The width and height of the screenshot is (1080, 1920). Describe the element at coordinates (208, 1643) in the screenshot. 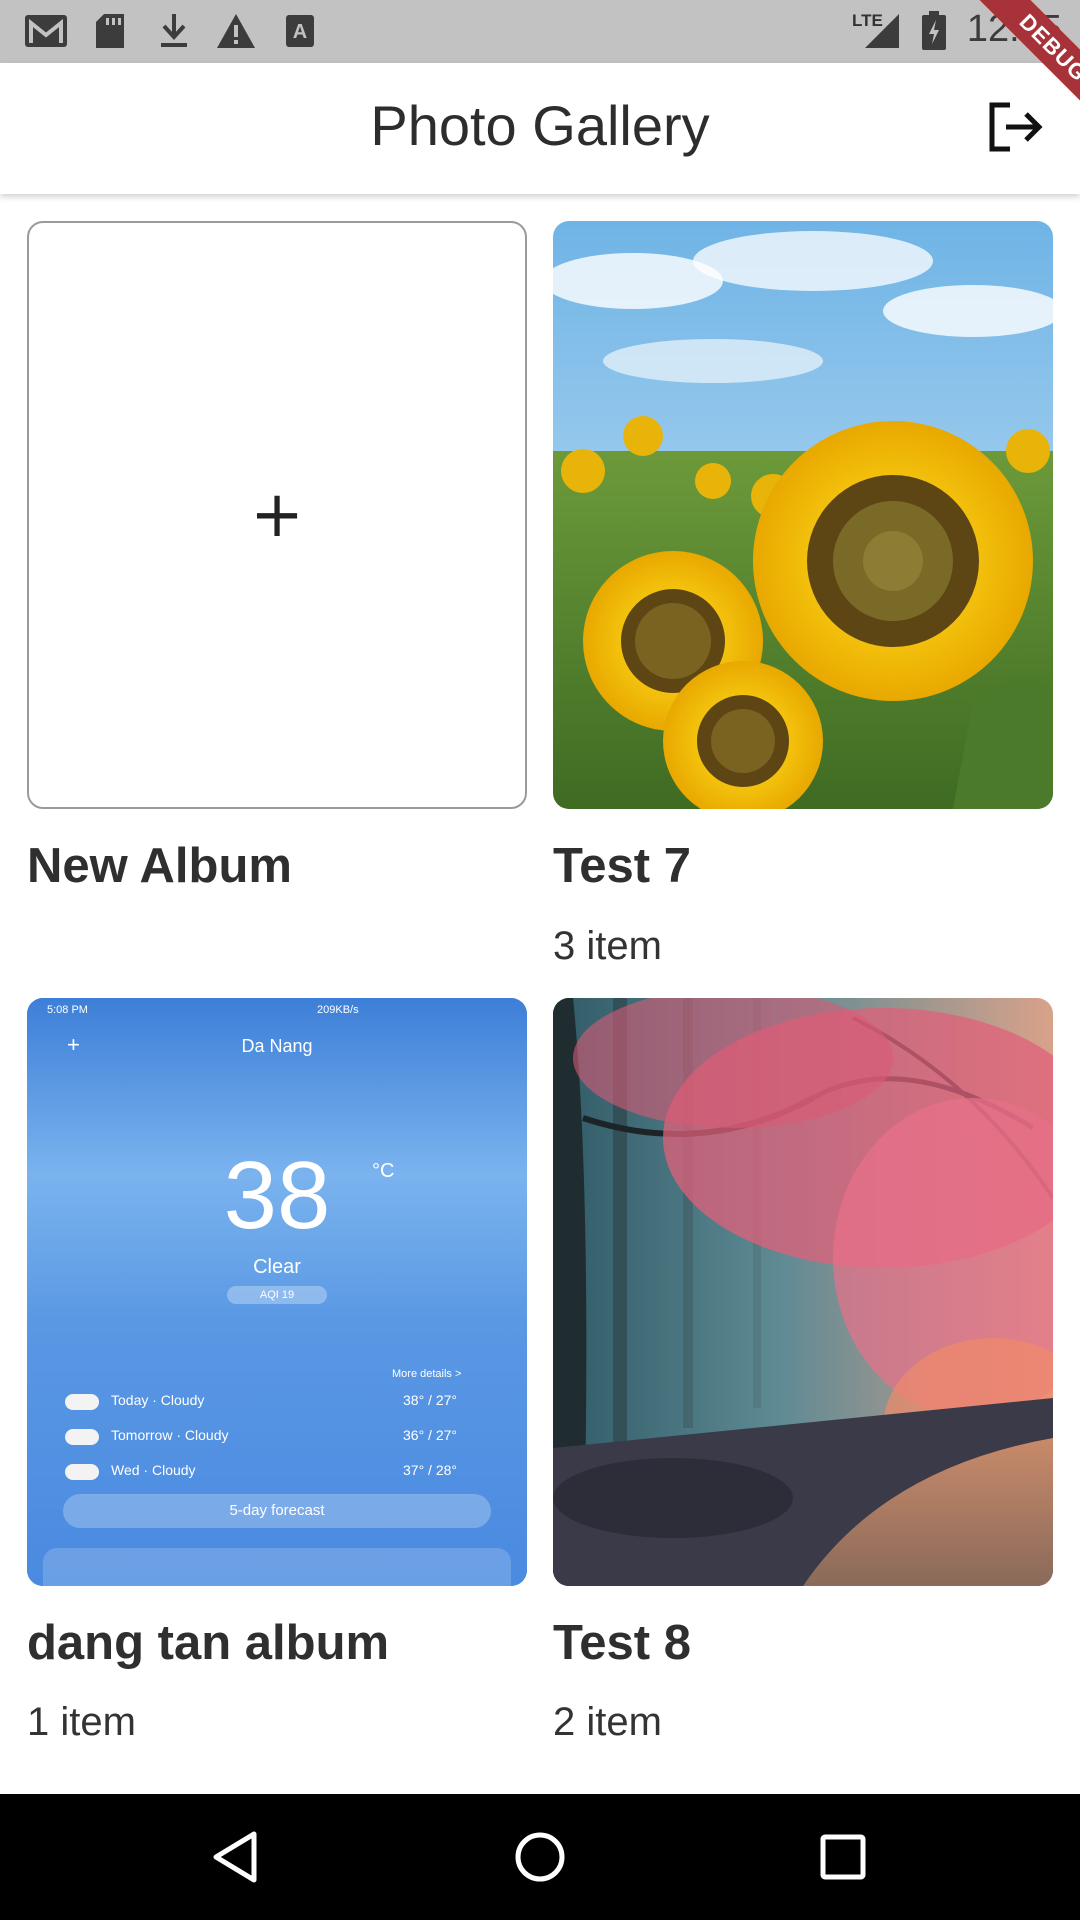

I see `album-name: dang tan album` at that location.